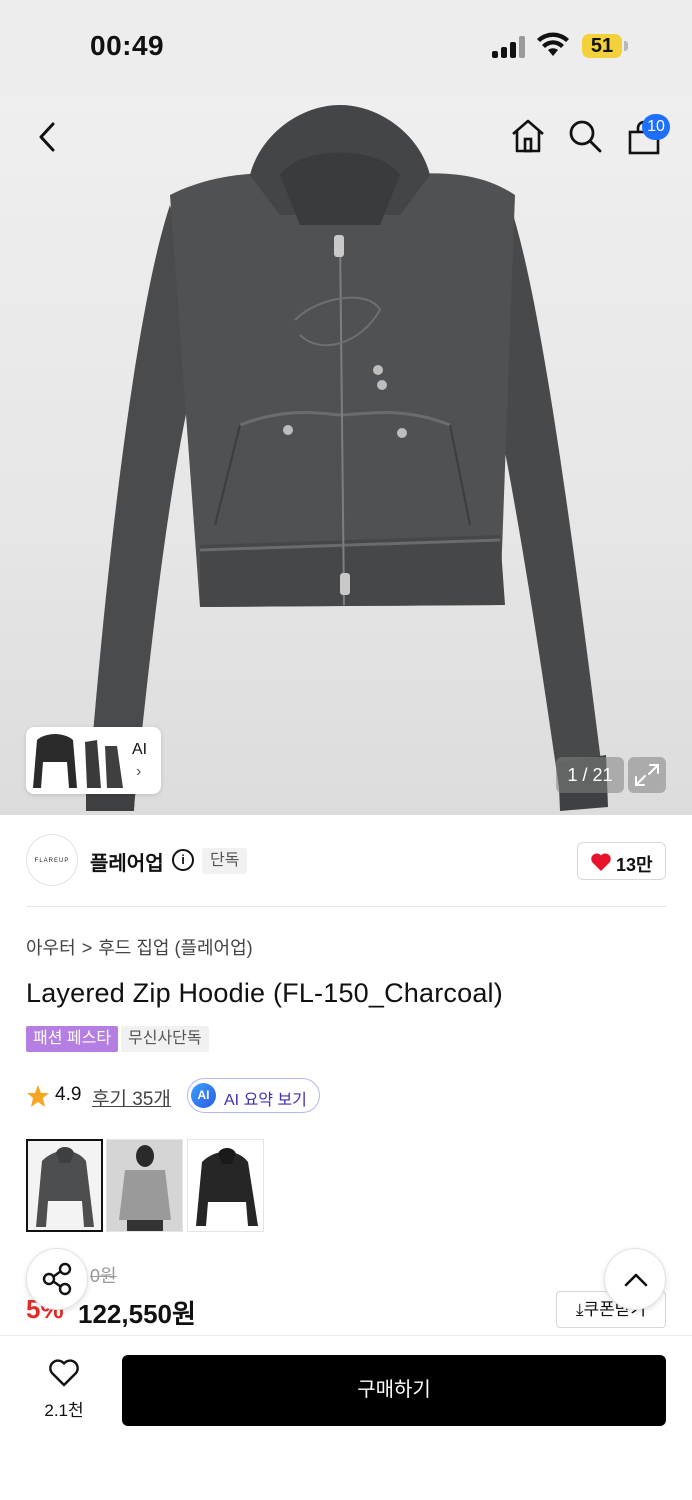 The height and width of the screenshot is (1500, 692). Describe the element at coordinates (47, 137) in the screenshot. I see `back-icon` at that location.